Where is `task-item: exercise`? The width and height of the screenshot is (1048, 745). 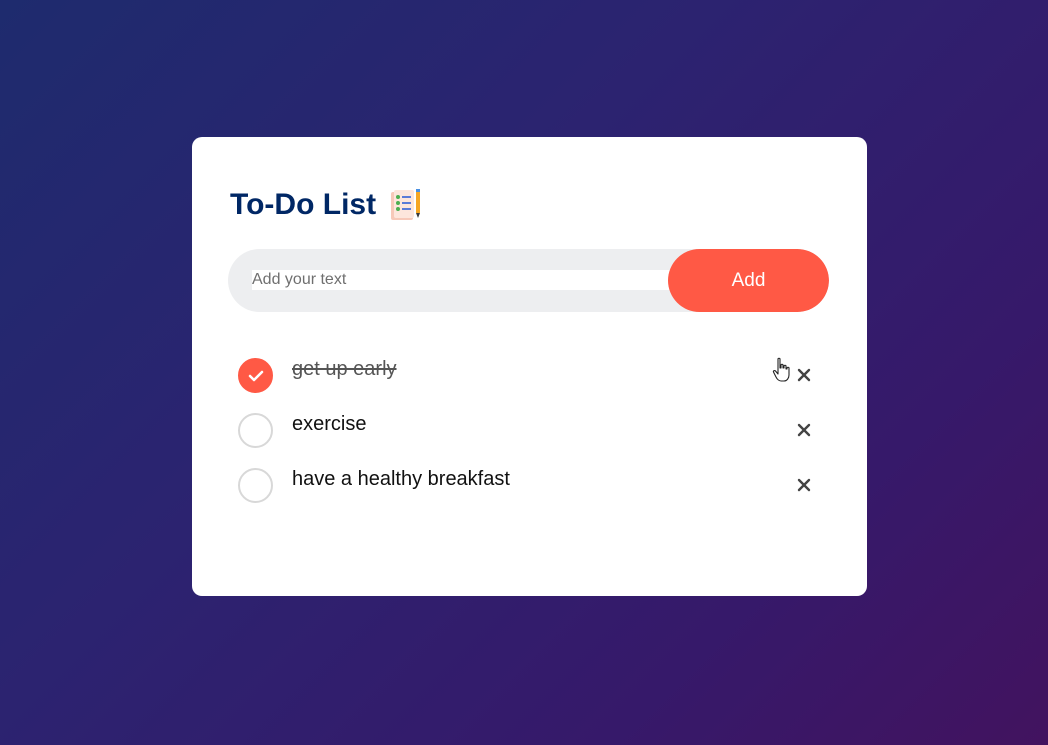 task-item: exercise is located at coordinates (533, 437).